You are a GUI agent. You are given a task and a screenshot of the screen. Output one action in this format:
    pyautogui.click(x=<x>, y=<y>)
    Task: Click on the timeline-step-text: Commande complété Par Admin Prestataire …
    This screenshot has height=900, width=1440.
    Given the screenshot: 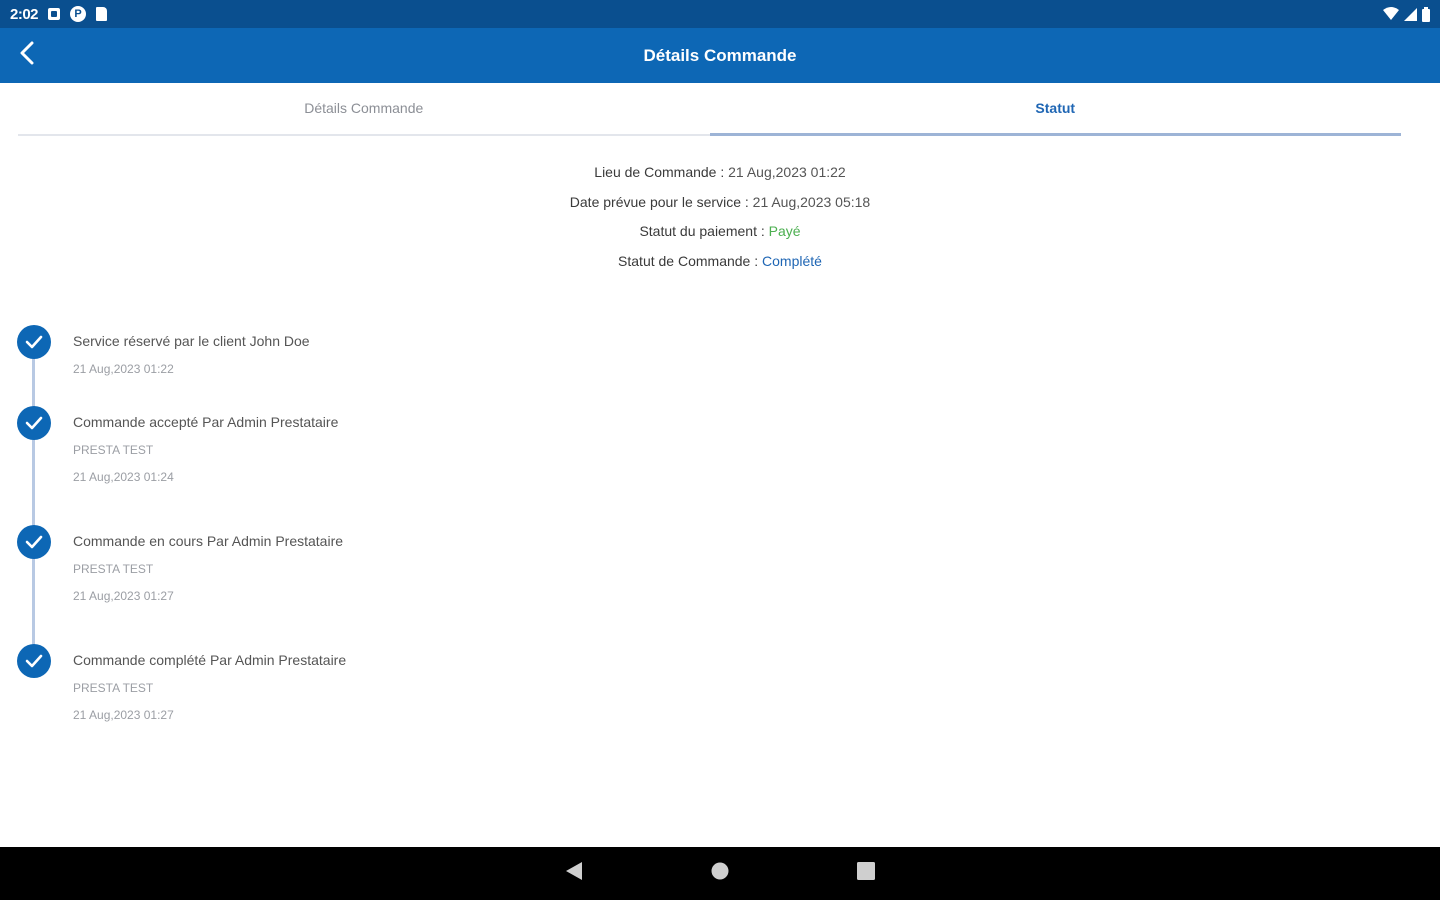 What is the action you would take?
    pyautogui.click(x=209, y=691)
    